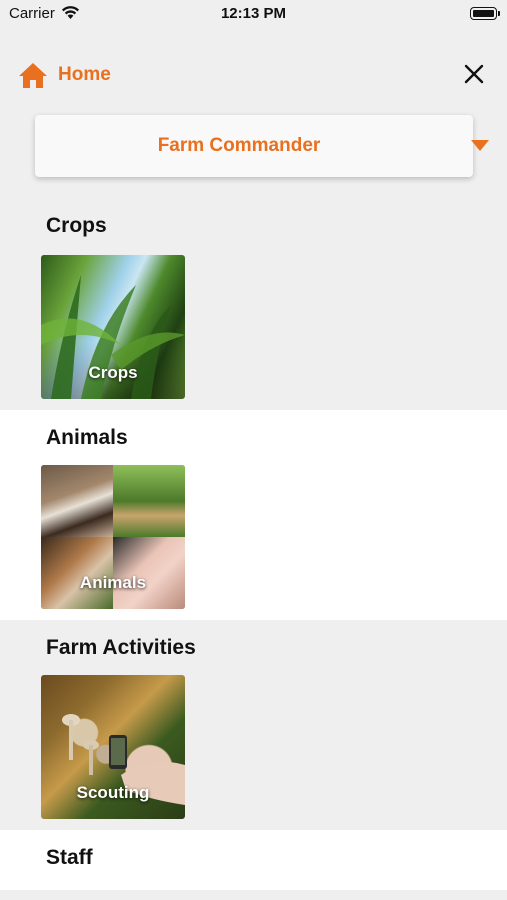  What do you see at coordinates (113, 327) in the screenshot?
I see `crops-tile: Crops` at bounding box center [113, 327].